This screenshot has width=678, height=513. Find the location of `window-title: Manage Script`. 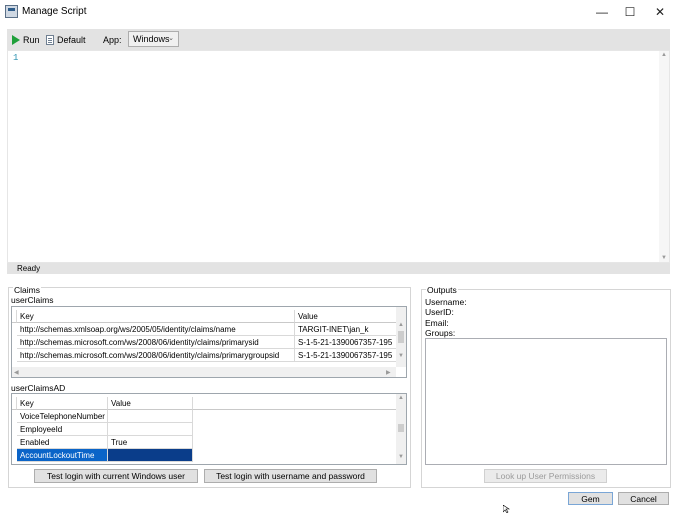

window-title: Manage Script is located at coordinates (54, 11).